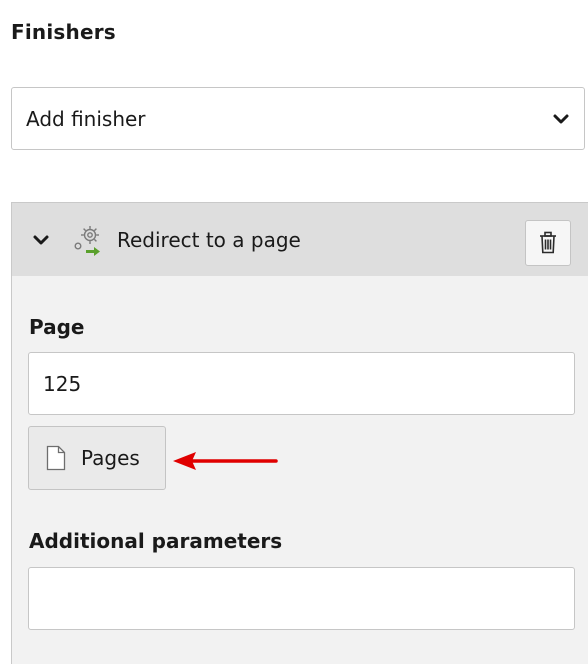  Describe the element at coordinates (110, 458) in the screenshot. I see `pages-button-label: Pages` at that location.